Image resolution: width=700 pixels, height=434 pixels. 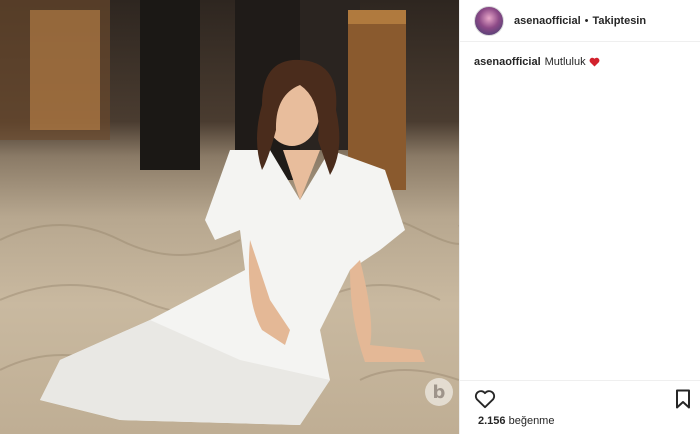 I want to click on watermark-logo: b, so click(x=439, y=392).